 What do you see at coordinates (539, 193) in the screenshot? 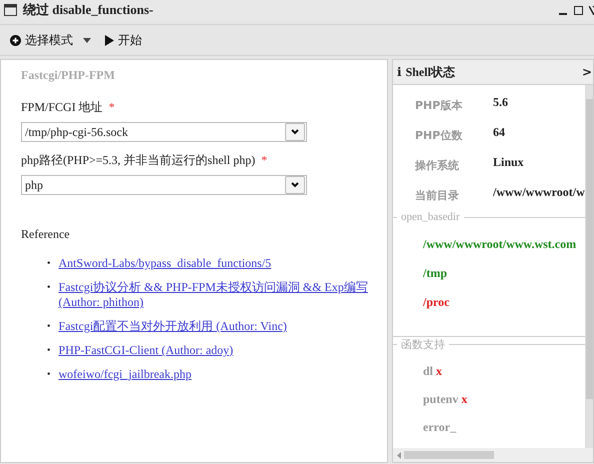
I see `info-value: /www/wwwroot/w` at bounding box center [539, 193].